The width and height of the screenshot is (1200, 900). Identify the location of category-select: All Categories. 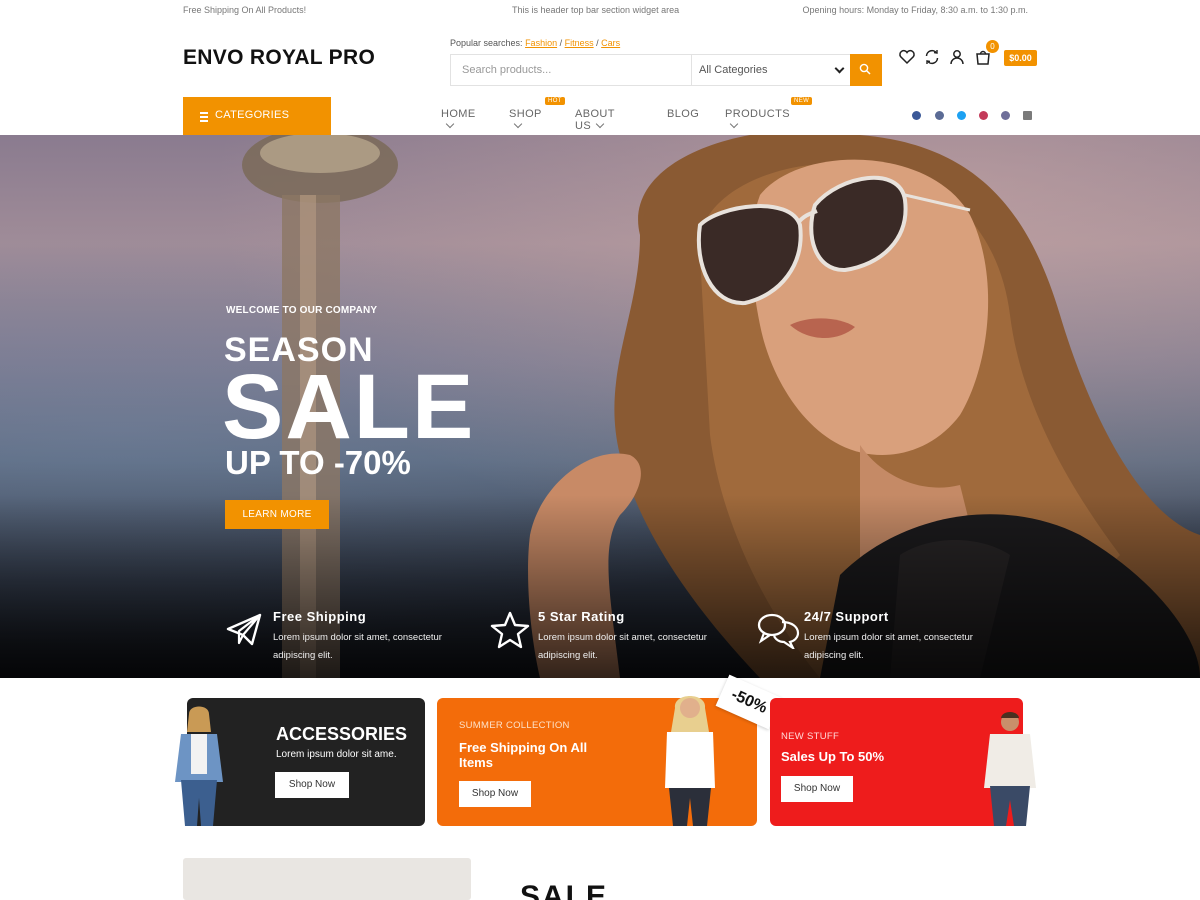
(771, 70).